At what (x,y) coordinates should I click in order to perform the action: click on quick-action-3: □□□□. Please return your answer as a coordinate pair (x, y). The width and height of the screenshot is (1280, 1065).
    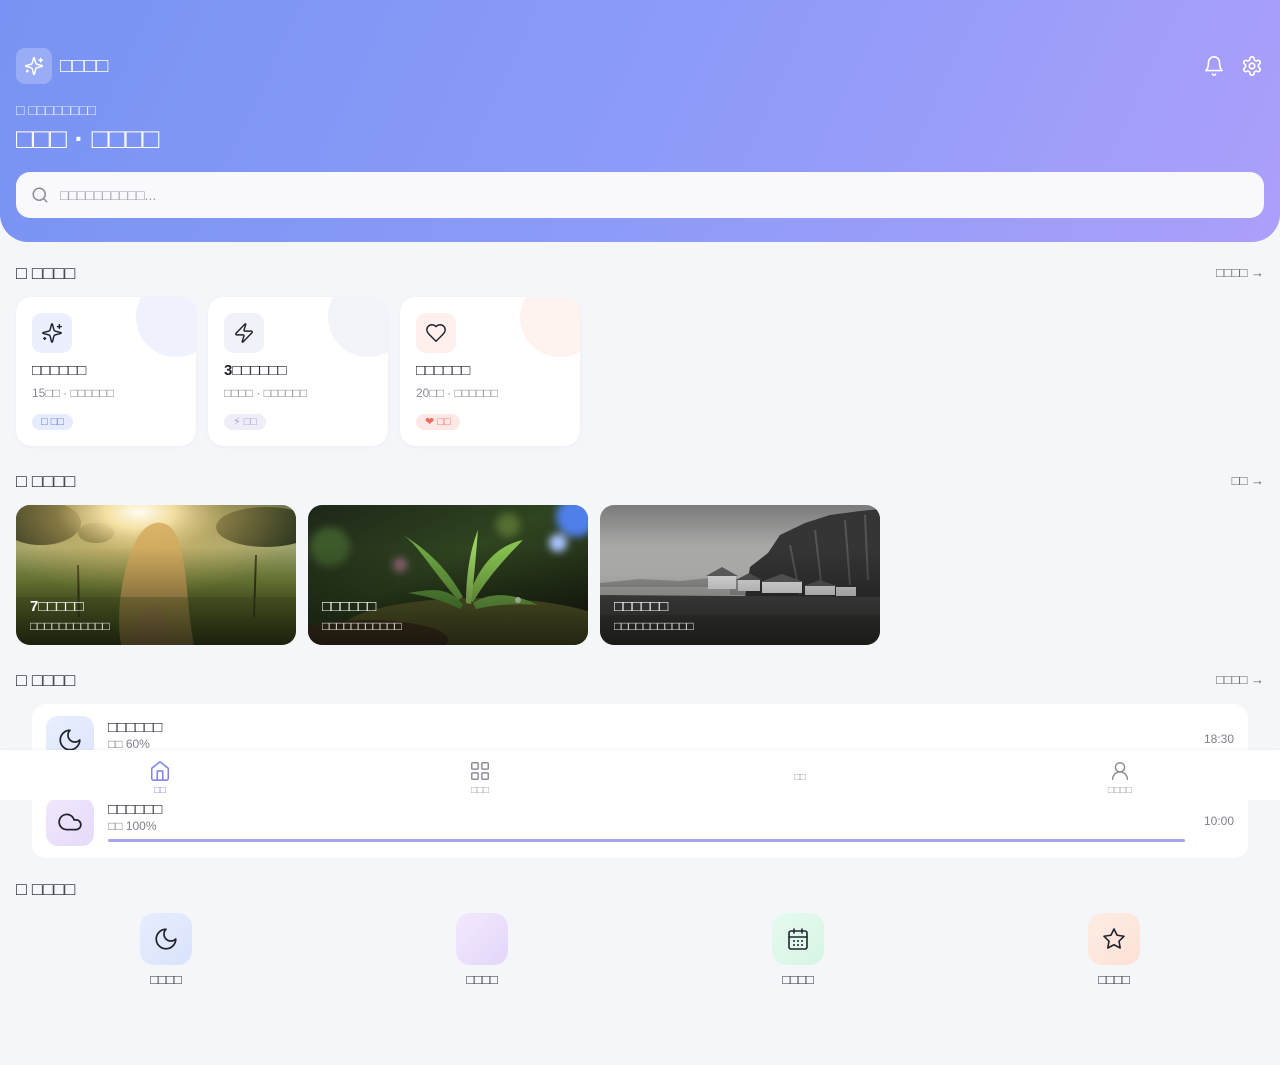
    Looking at the image, I should click on (798, 953).